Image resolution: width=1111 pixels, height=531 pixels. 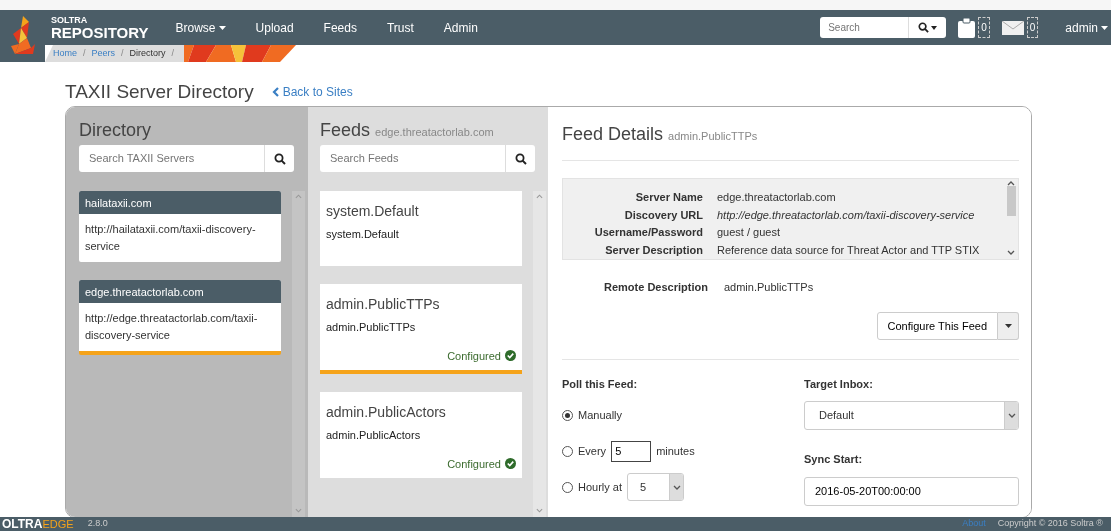 I want to click on select-field: Default, so click(x=911, y=415).